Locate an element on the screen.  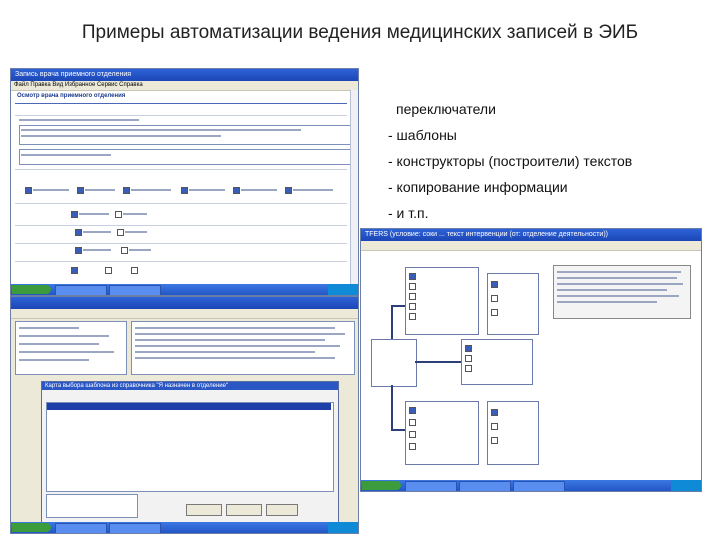
comment-field is located at coordinates (92, 506).